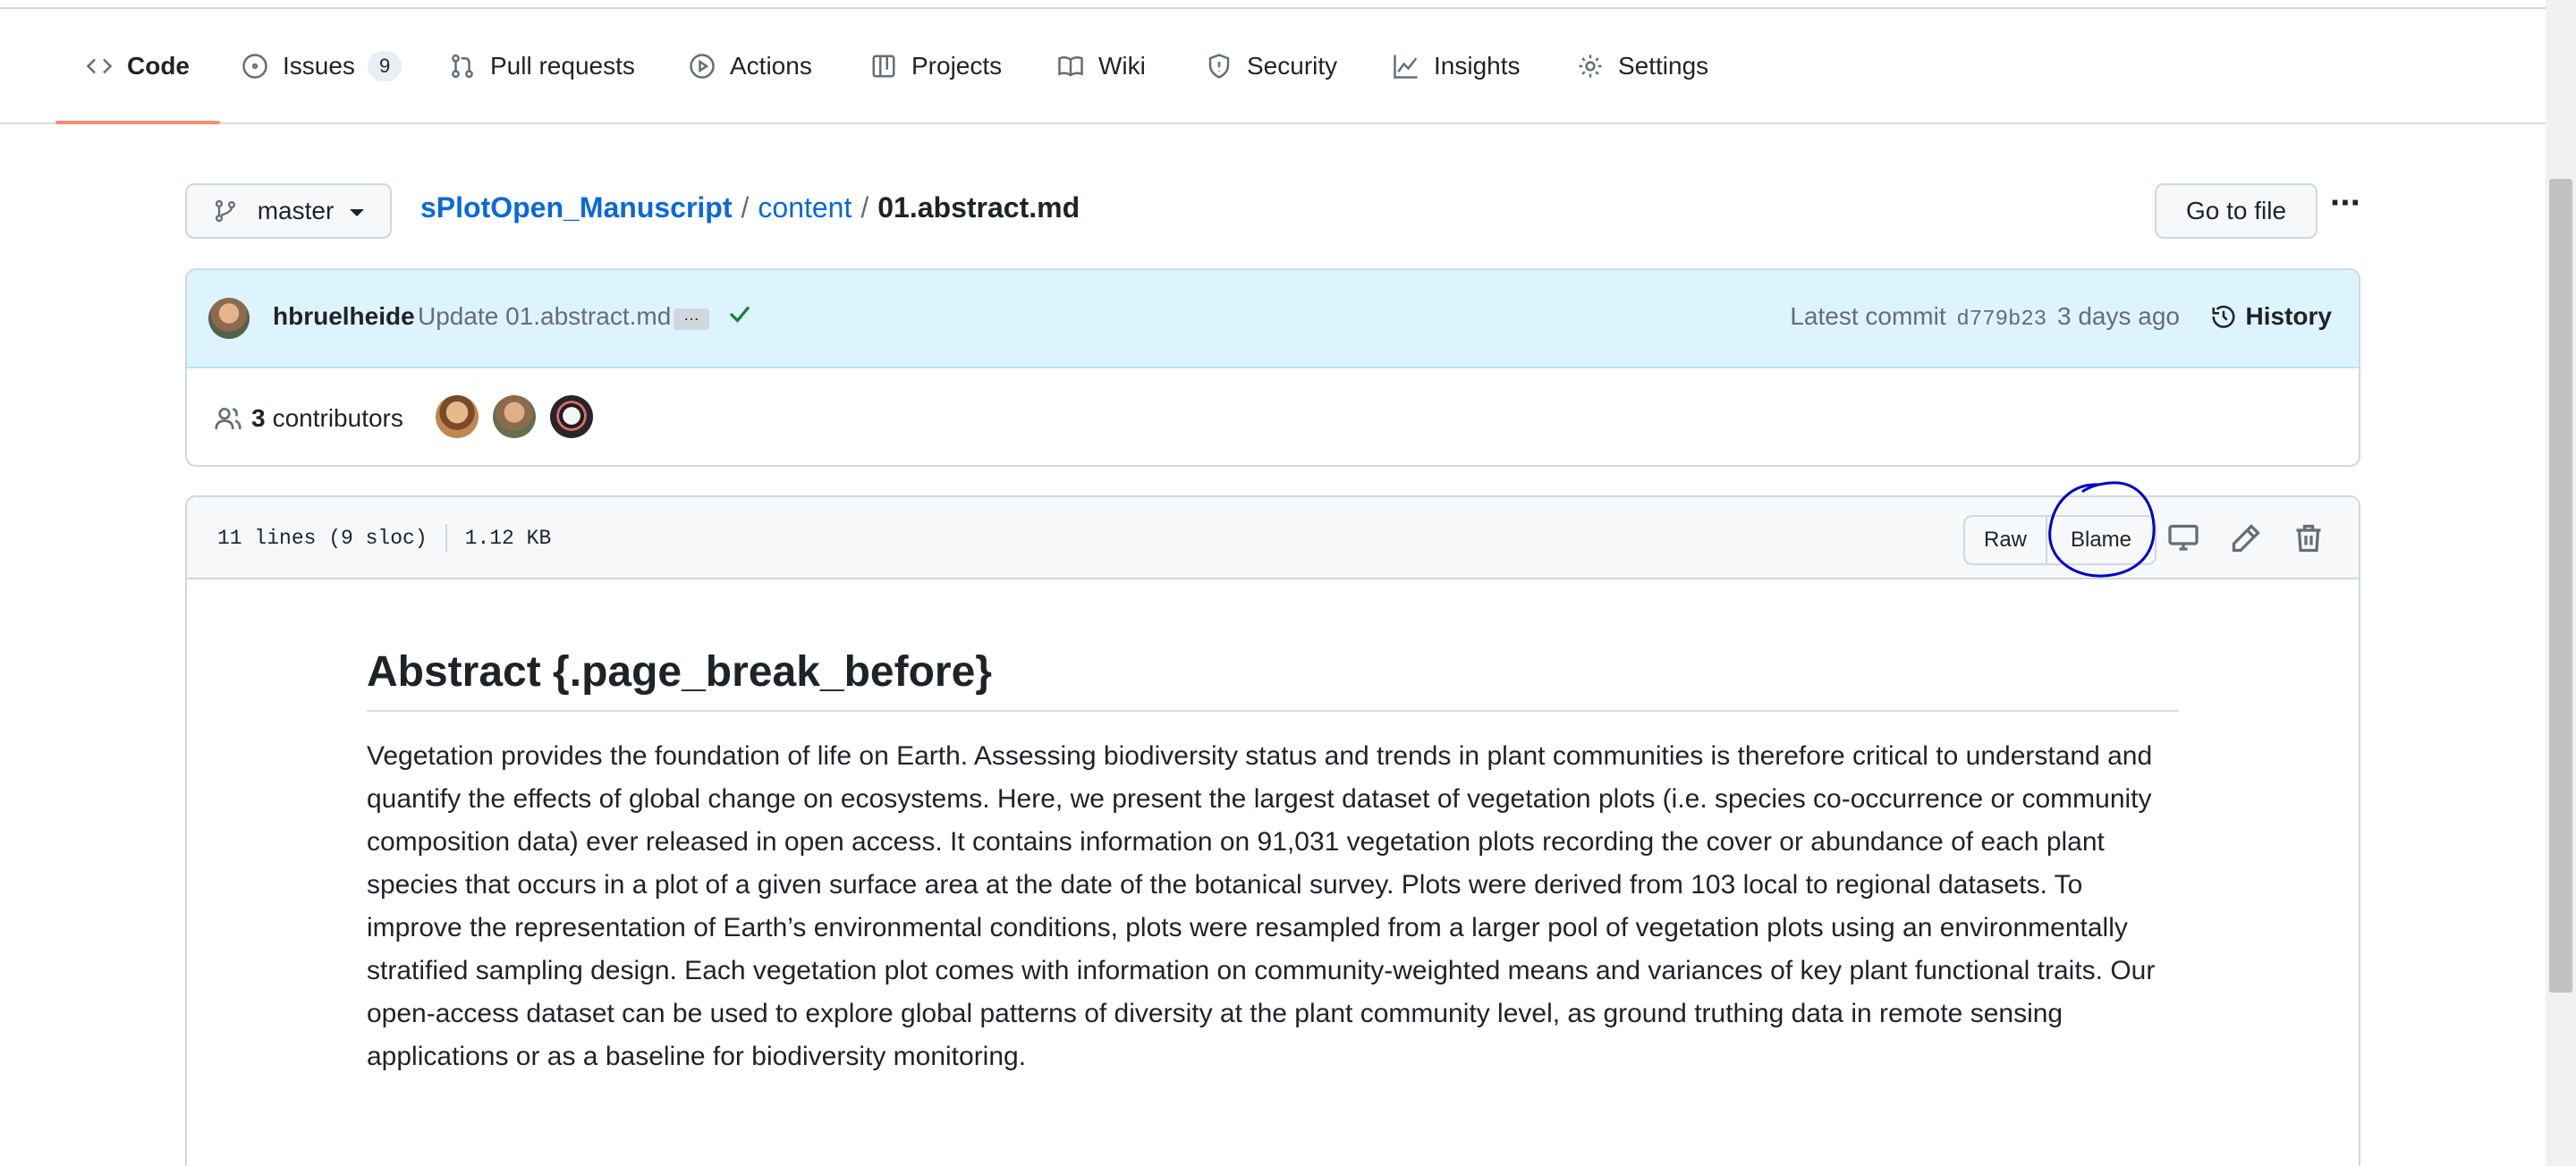 The width and height of the screenshot is (2576, 1166). Describe the element at coordinates (2005, 540) in the screenshot. I see `raw-button: Raw` at that location.